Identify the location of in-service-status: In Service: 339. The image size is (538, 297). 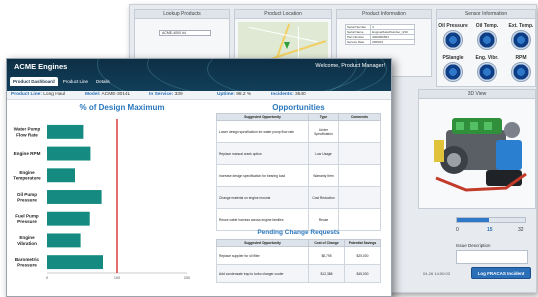
(166, 94).